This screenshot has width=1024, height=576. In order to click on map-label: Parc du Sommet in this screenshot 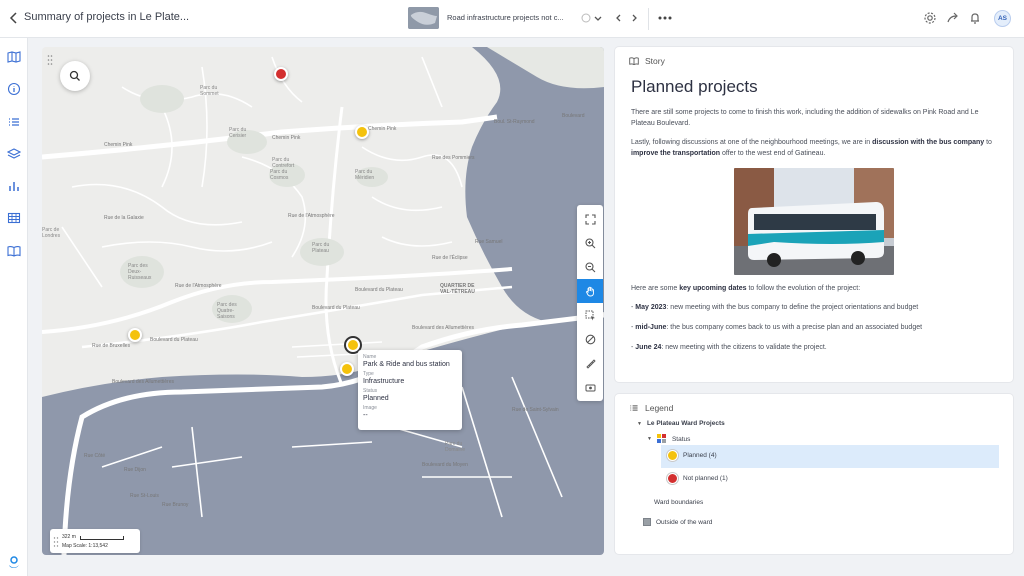, I will do `click(209, 91)`.